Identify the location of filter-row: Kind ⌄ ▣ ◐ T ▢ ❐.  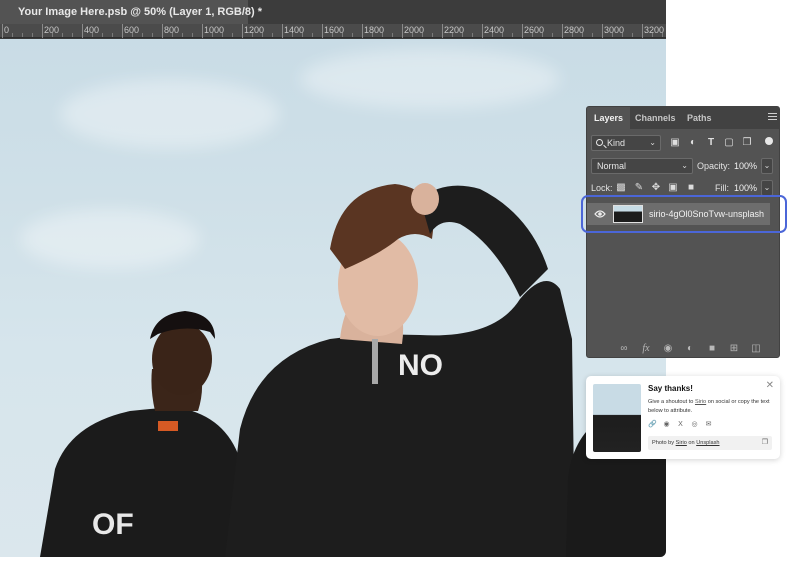
(683, 144).